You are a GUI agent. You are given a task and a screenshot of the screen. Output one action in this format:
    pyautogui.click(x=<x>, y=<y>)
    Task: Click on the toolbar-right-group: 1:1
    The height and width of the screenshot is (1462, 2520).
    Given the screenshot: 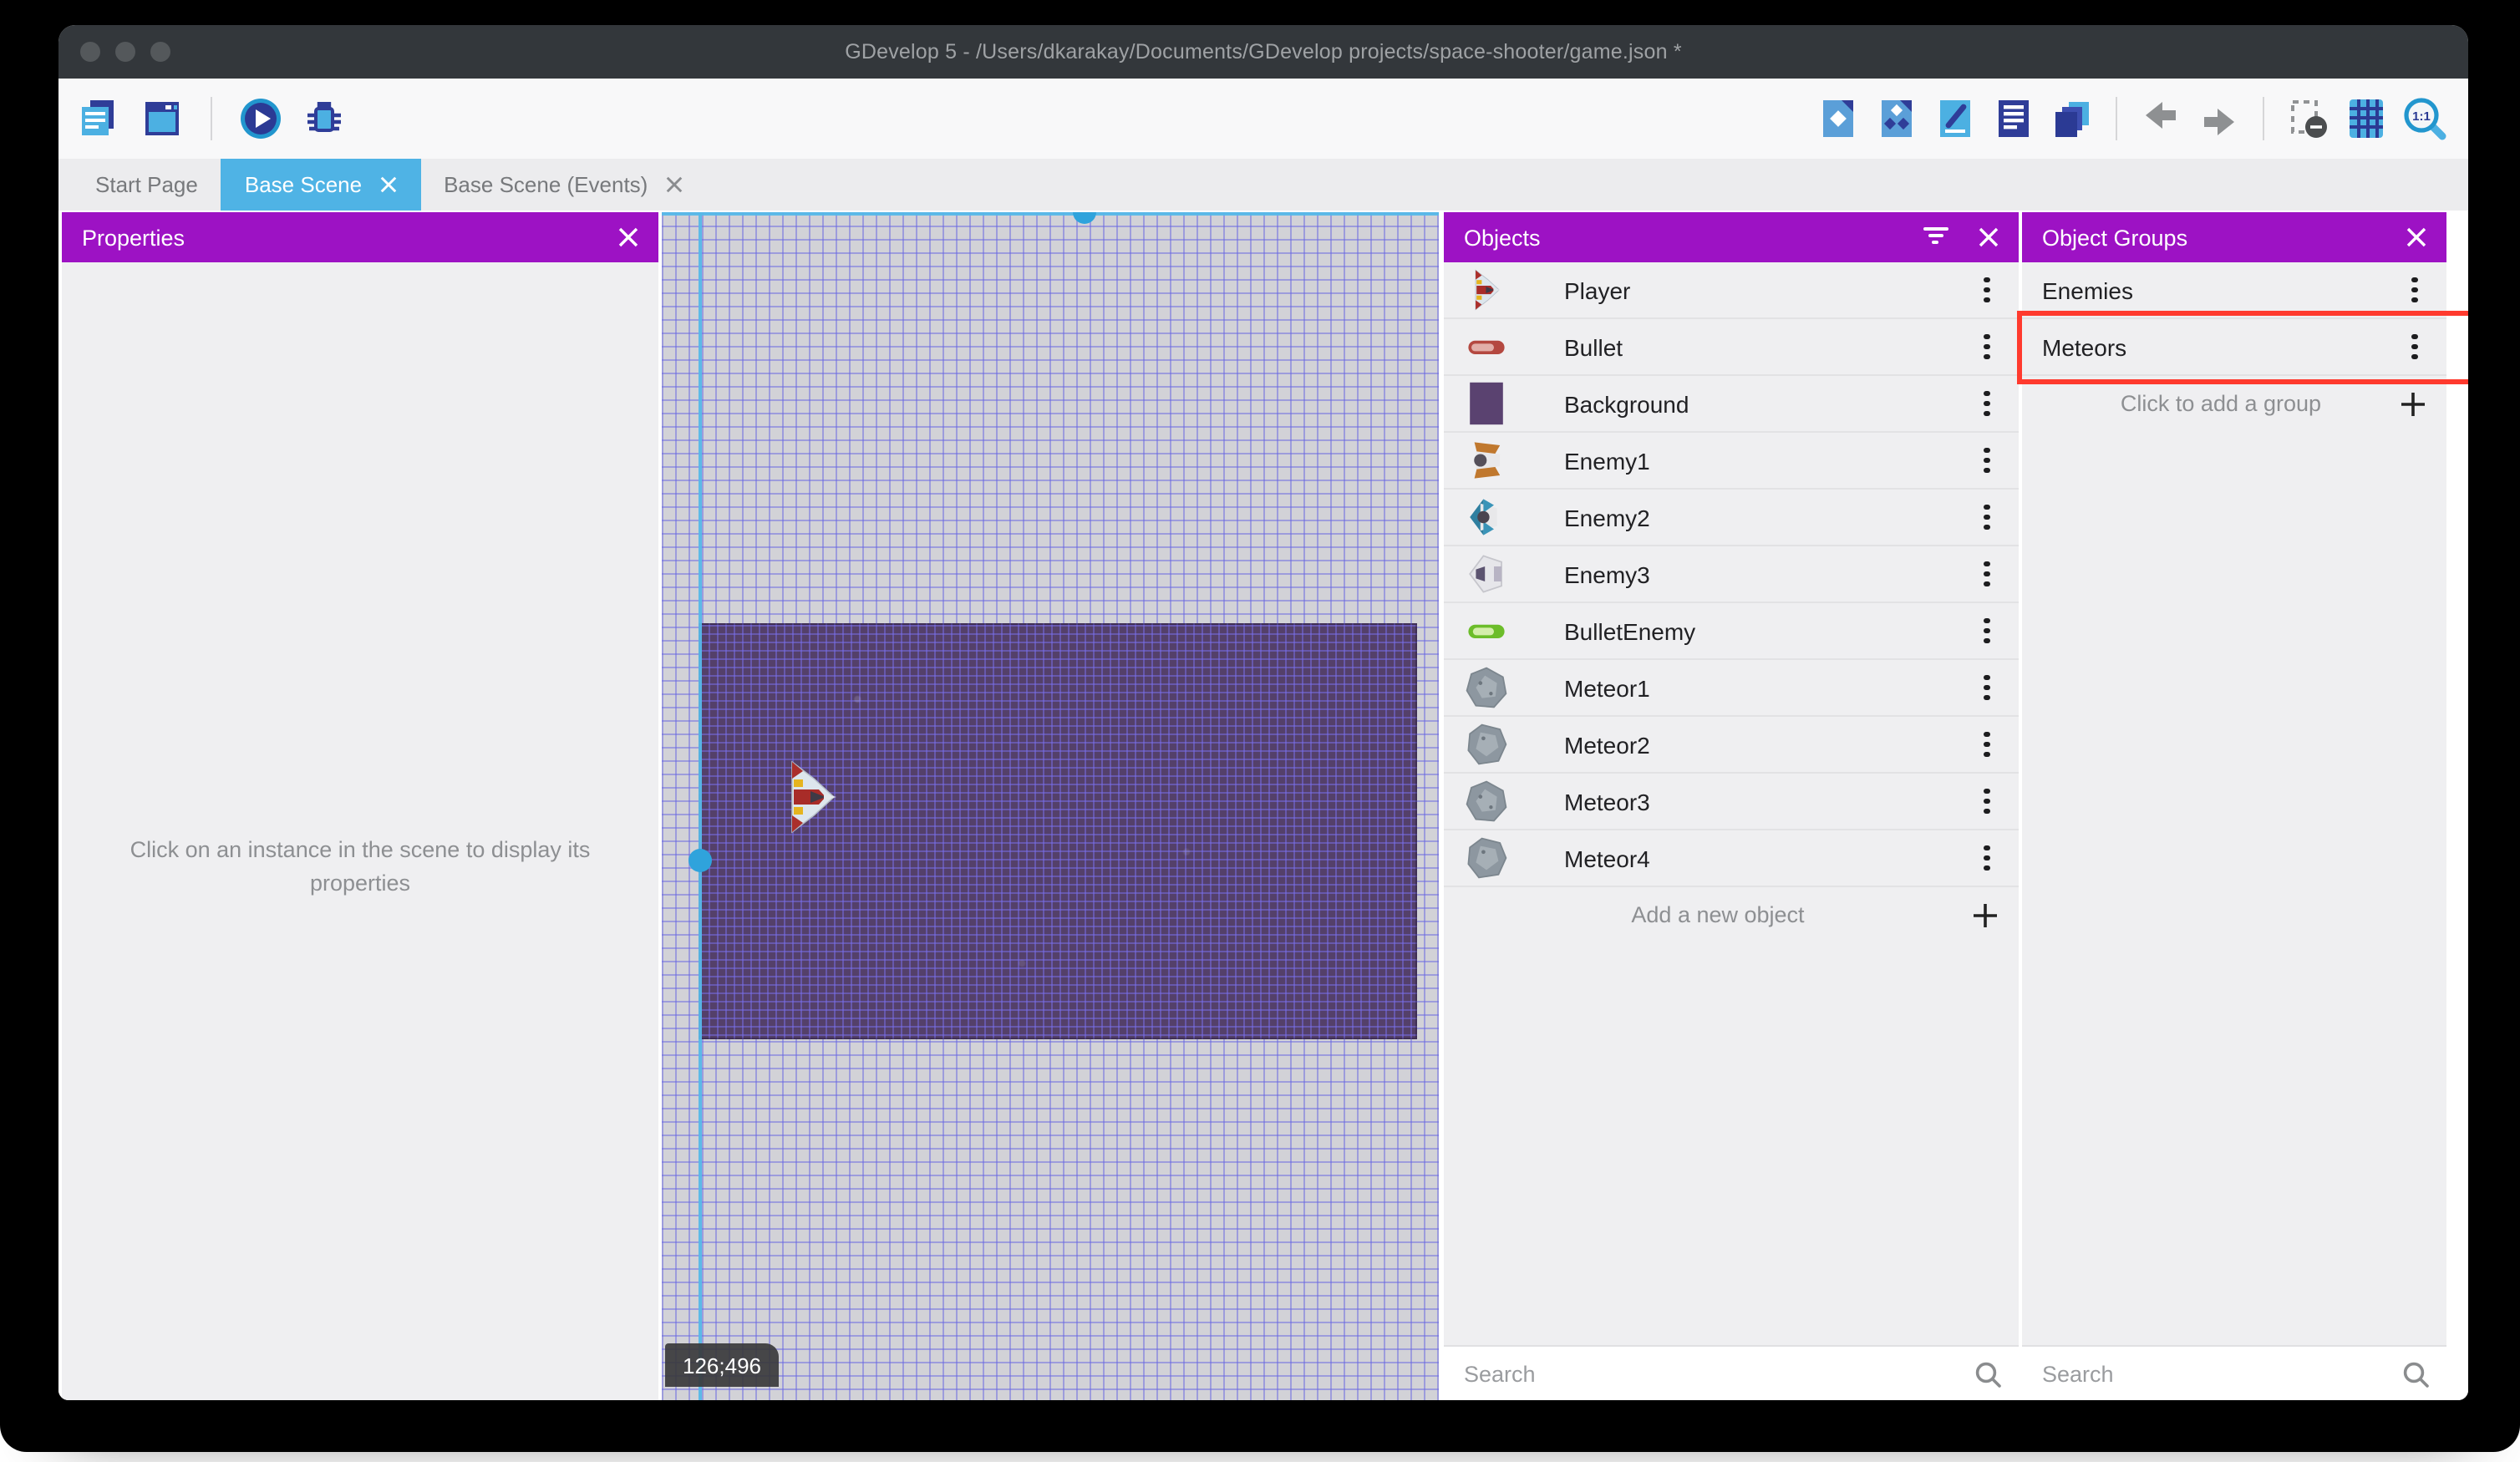 What is the action you would take?
    pyautogui.click(x=2131, y=119)
    